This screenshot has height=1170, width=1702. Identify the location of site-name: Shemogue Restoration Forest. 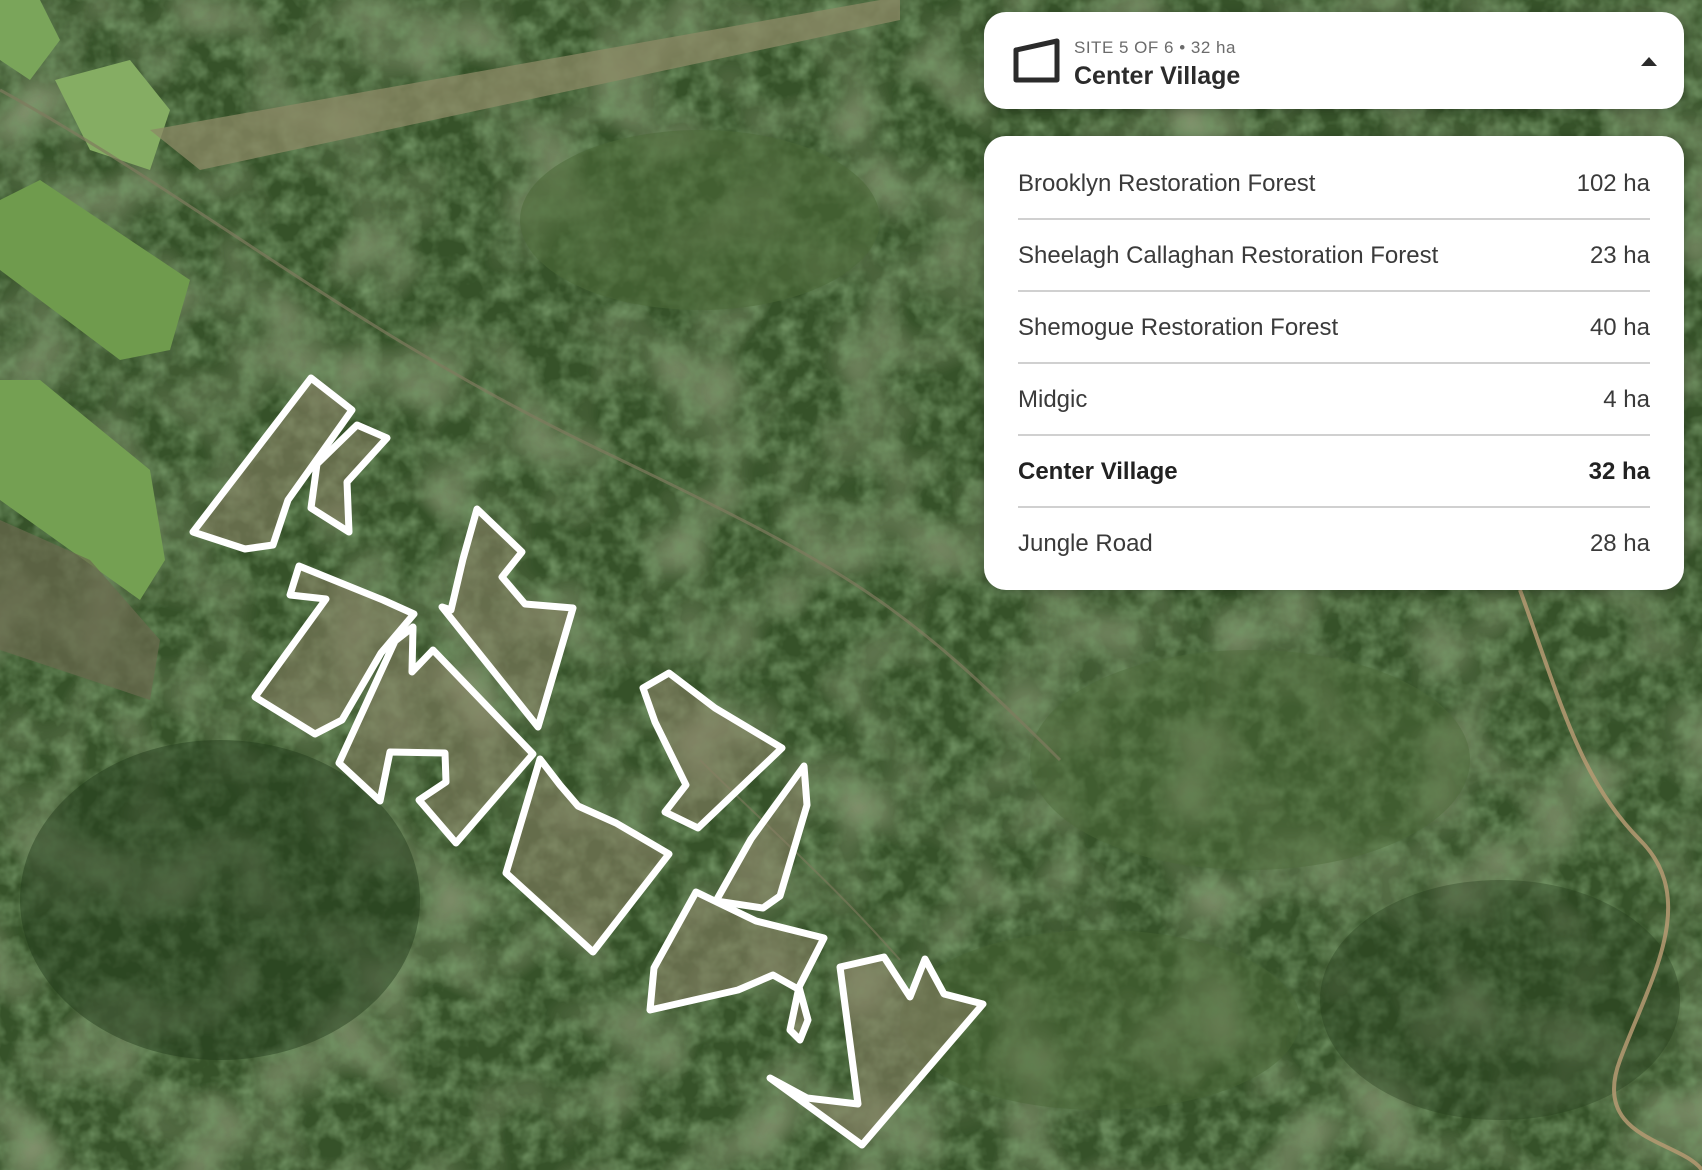
(1178, 327).